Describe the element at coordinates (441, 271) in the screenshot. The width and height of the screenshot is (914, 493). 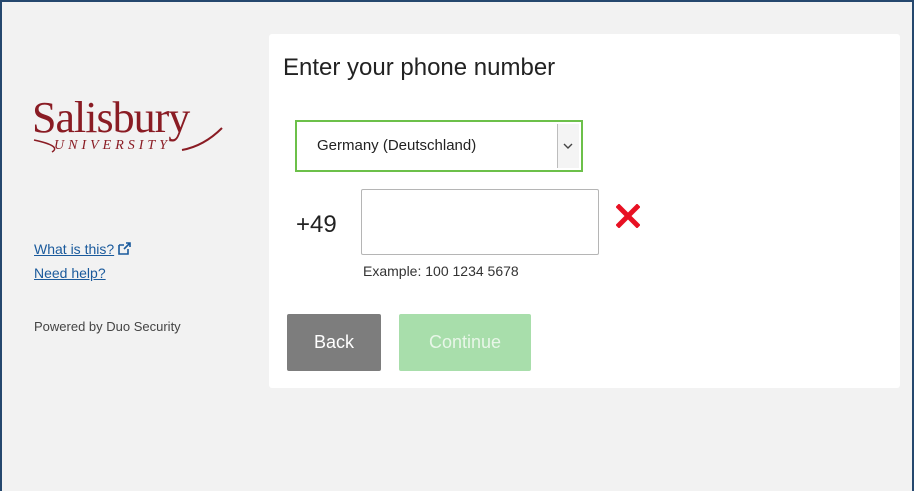
I see `phone-example-text: Example: 100 1234 5678` at that location.